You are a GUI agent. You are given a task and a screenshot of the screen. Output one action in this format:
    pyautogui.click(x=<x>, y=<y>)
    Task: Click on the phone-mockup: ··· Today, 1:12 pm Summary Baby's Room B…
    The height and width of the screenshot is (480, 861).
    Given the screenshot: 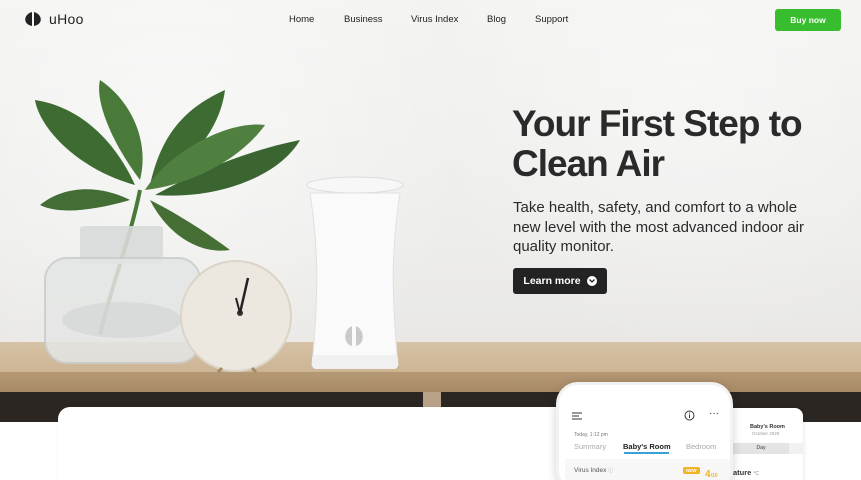 What is the action you would take?
    pyautogui.click(x=644, y=431)
    